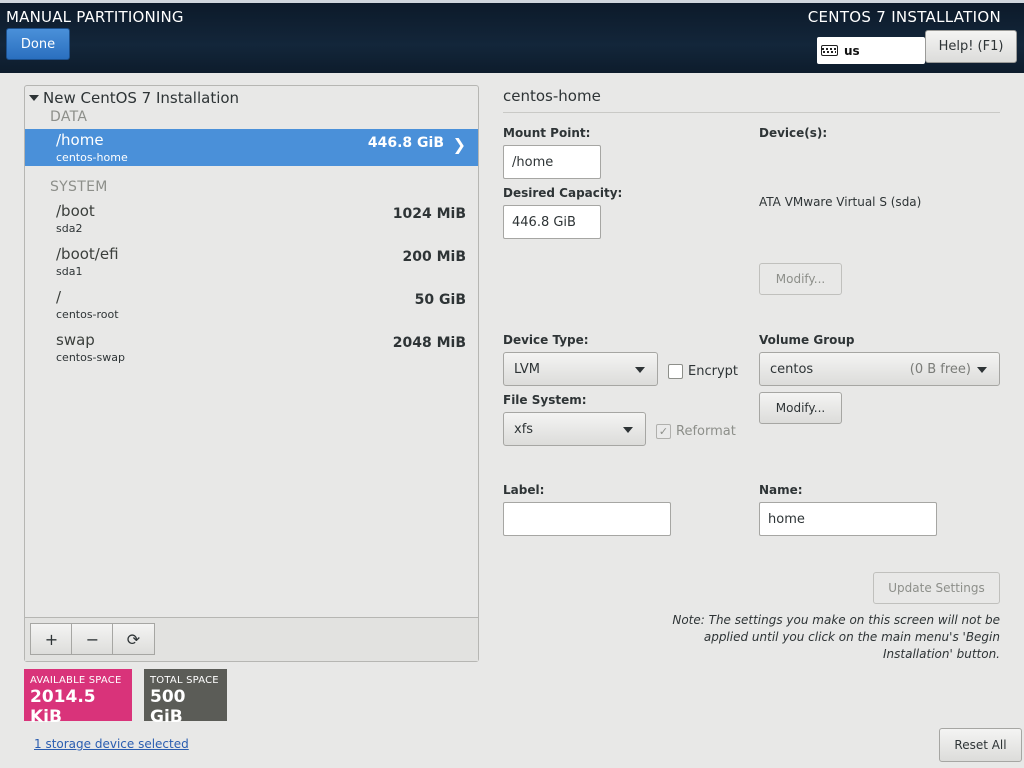 The image size is (1024, 768). What do you see at coordinates (405, 143) in the screenshot?
I see `partition-size: 446.8 GiB` at bounding box center [405, 143].